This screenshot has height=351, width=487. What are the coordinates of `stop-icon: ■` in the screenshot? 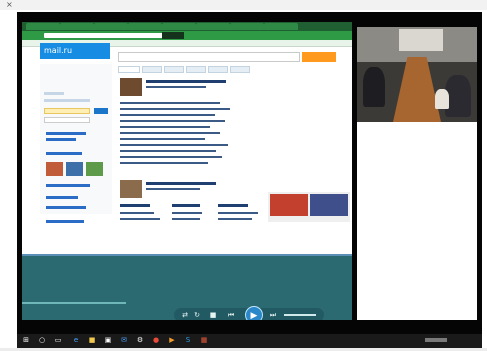 It's located at (213, 315).